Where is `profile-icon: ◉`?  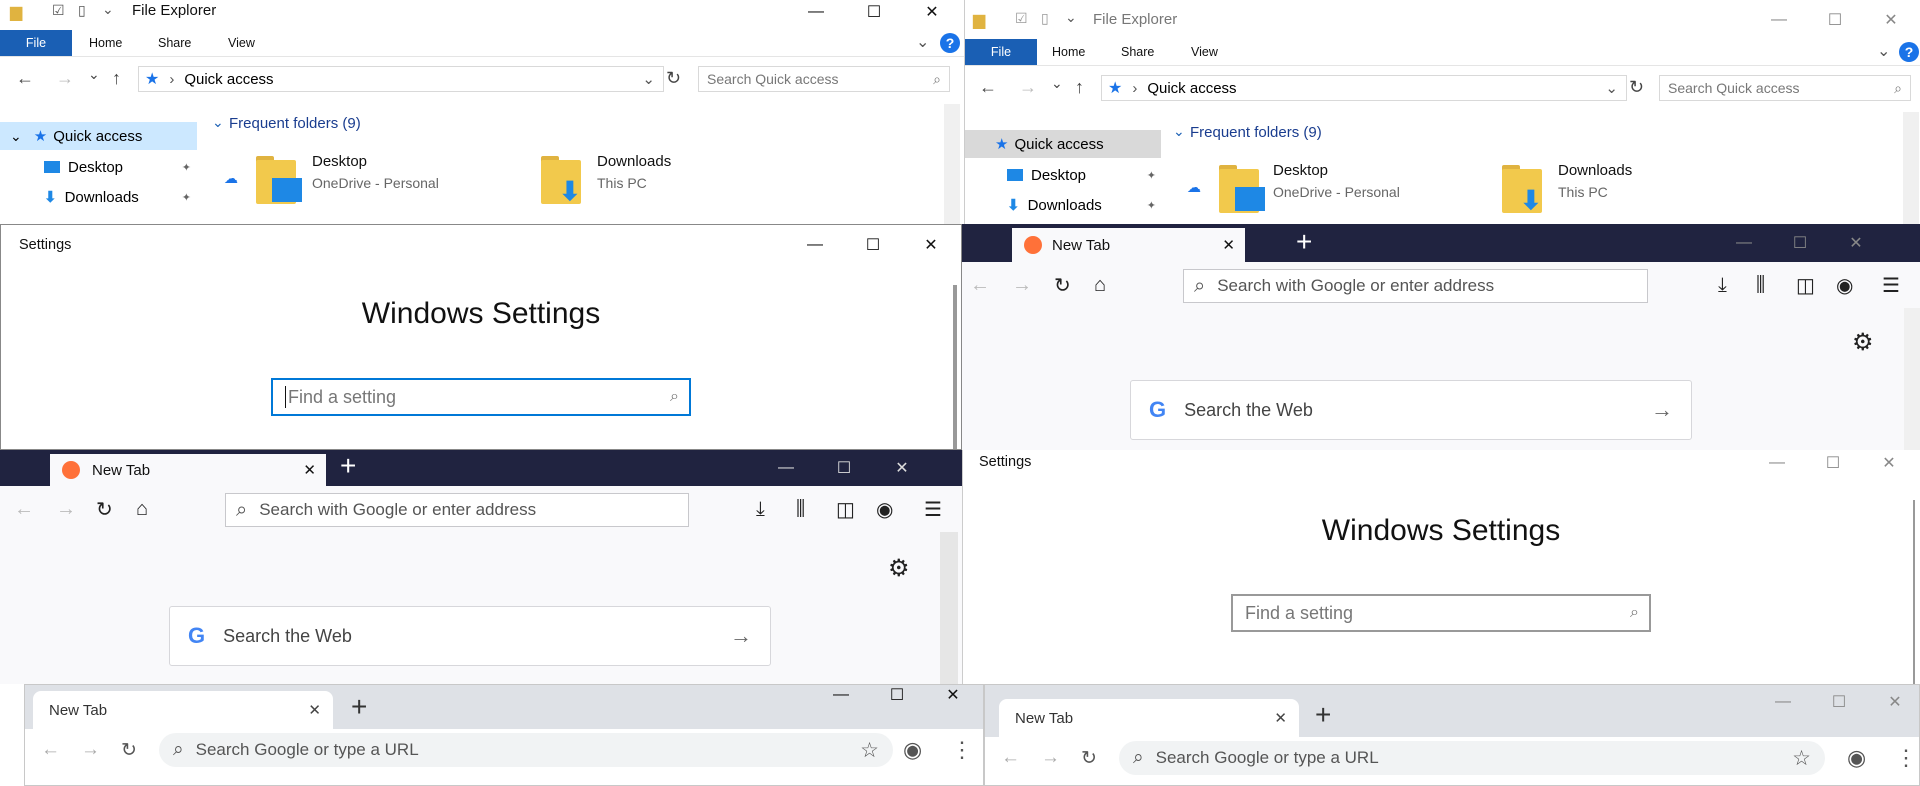 profile-icon: ◉ is located at coordinates (1856, 758).